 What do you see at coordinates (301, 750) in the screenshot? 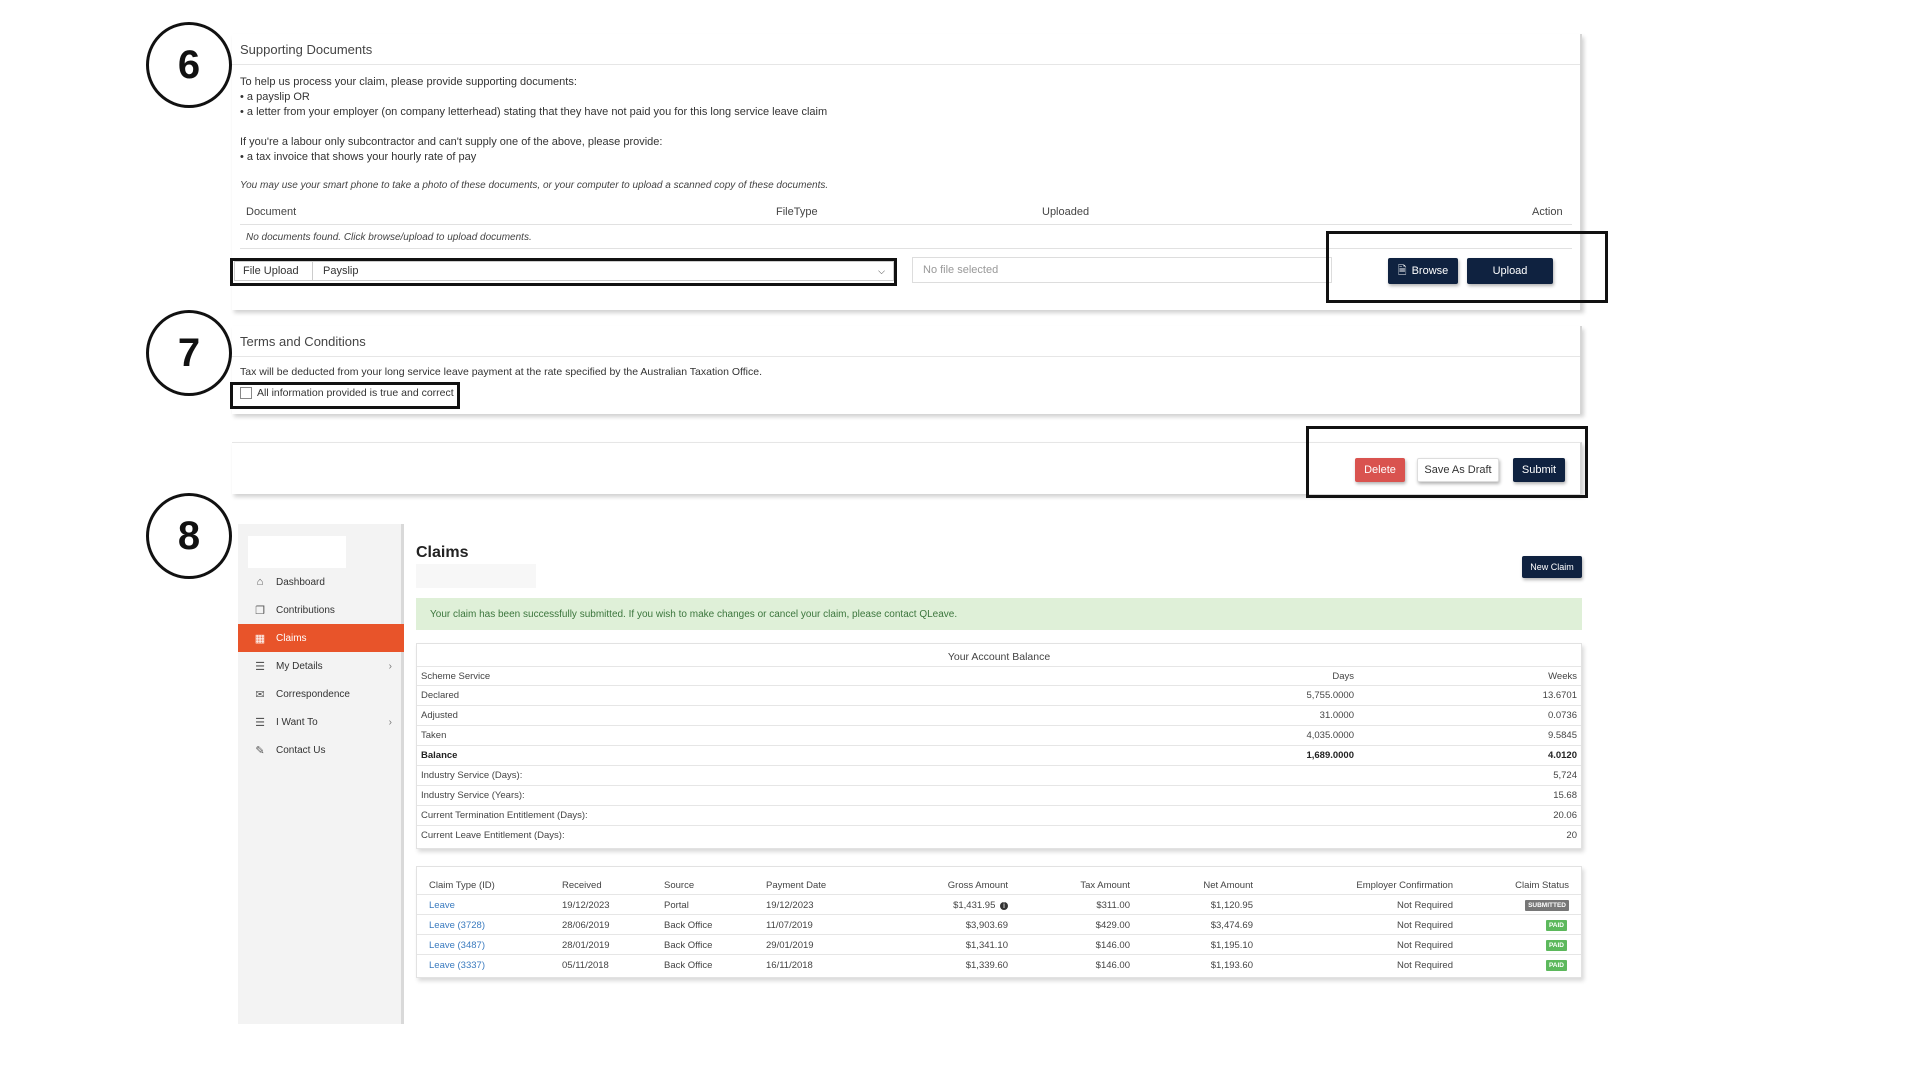
I see `sidebar-label: Contact Us` at bounding box center [301, 750].